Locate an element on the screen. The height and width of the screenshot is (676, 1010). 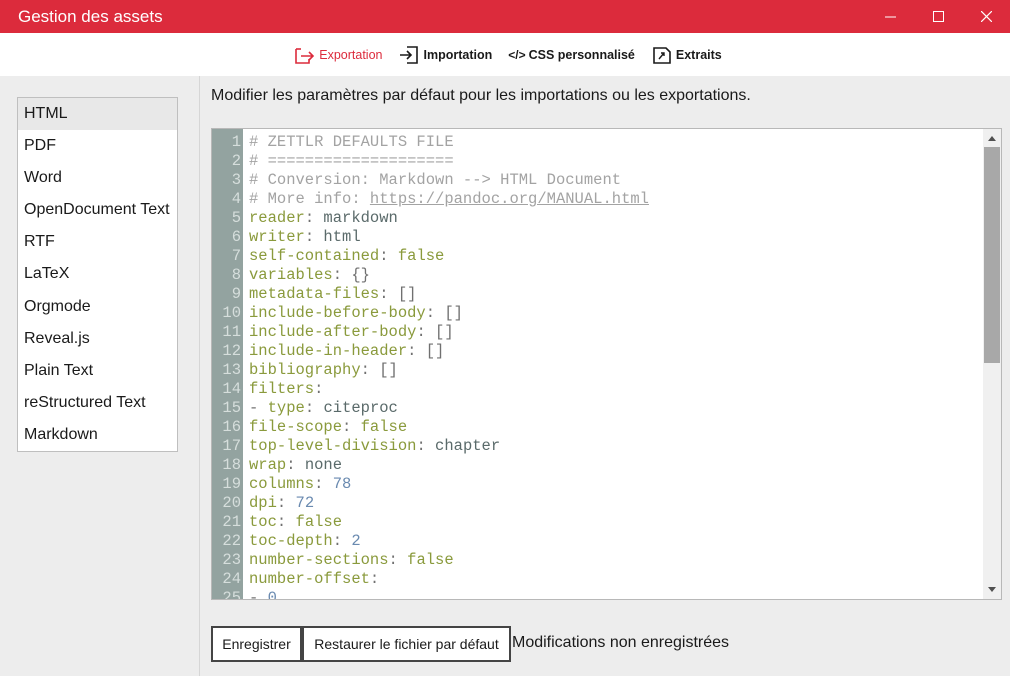
tab-exportation: Exportation is located at coordinates (338, 55).